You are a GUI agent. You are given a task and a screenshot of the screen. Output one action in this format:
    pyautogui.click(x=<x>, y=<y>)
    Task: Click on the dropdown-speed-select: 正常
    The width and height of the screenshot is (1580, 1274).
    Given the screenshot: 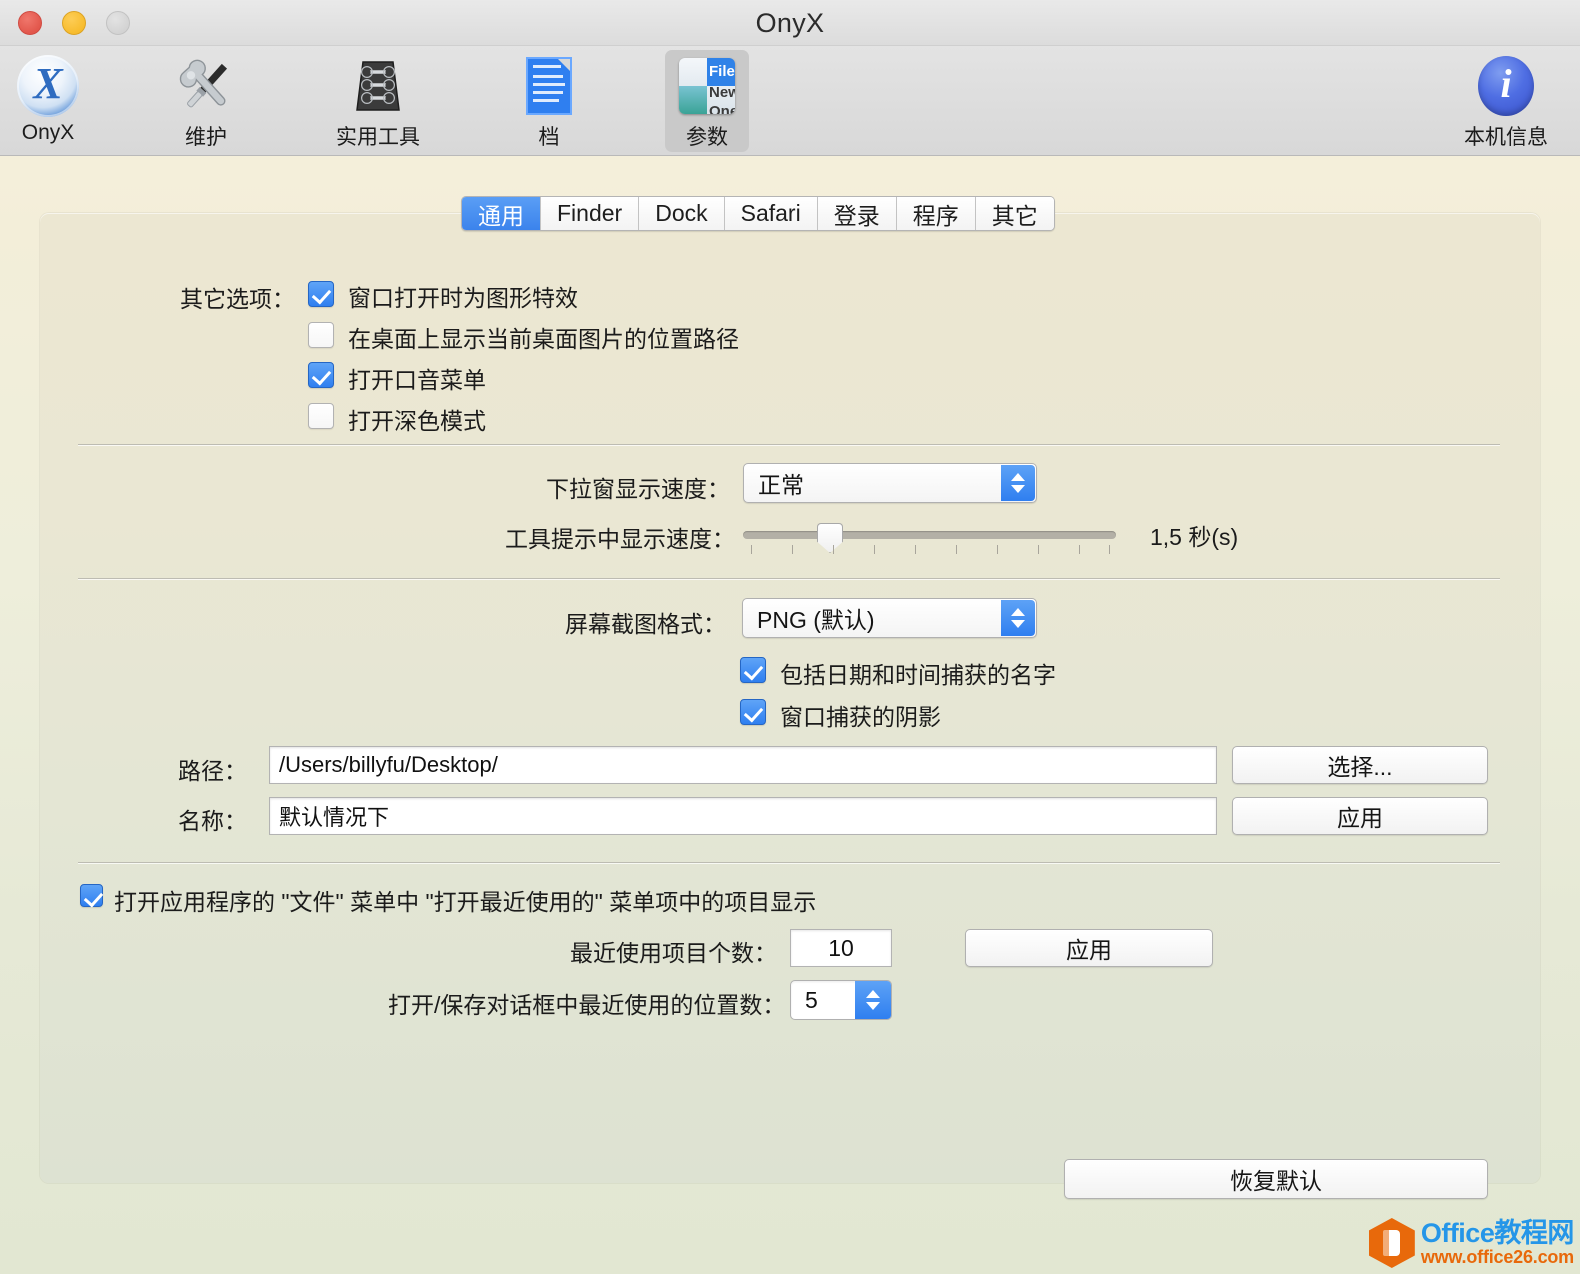 What is the action you would take?
    pyautogui.click(x=890, y=483)
    